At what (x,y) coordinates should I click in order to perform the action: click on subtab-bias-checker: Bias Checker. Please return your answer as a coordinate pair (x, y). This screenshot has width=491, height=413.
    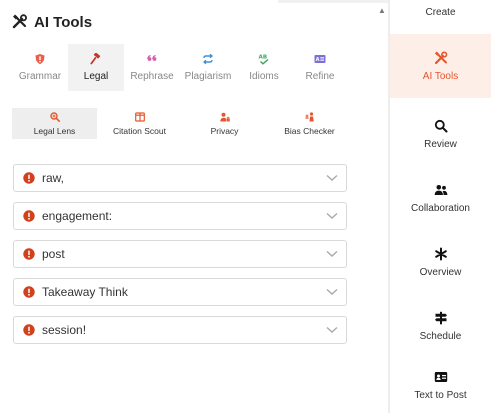
    Looking at the image, I should click on (309, 123).